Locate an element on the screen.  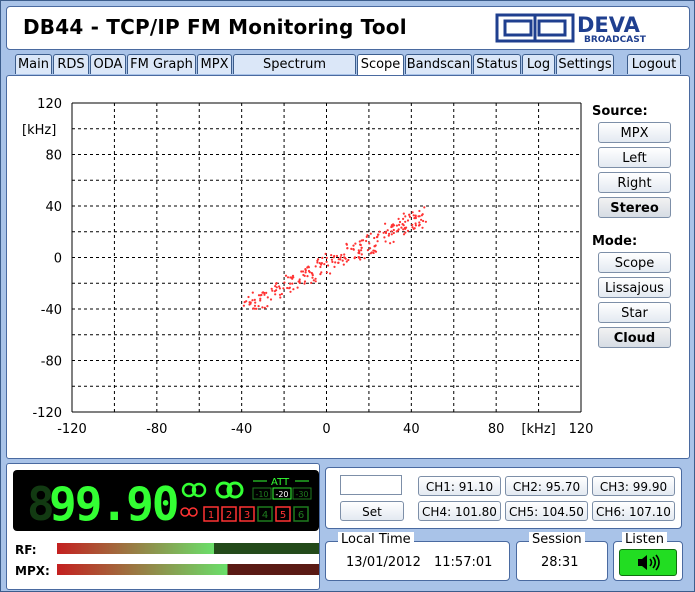
mode-cloud-button: Cloud is located at coordinates (634, 337).